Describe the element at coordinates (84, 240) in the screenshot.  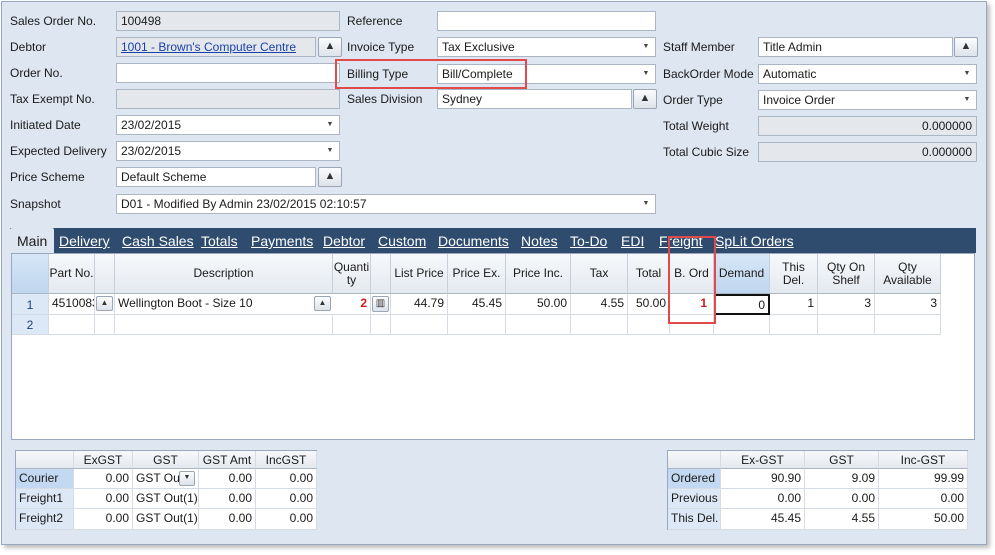
I see `tab-delivery: Delivery` at that location.